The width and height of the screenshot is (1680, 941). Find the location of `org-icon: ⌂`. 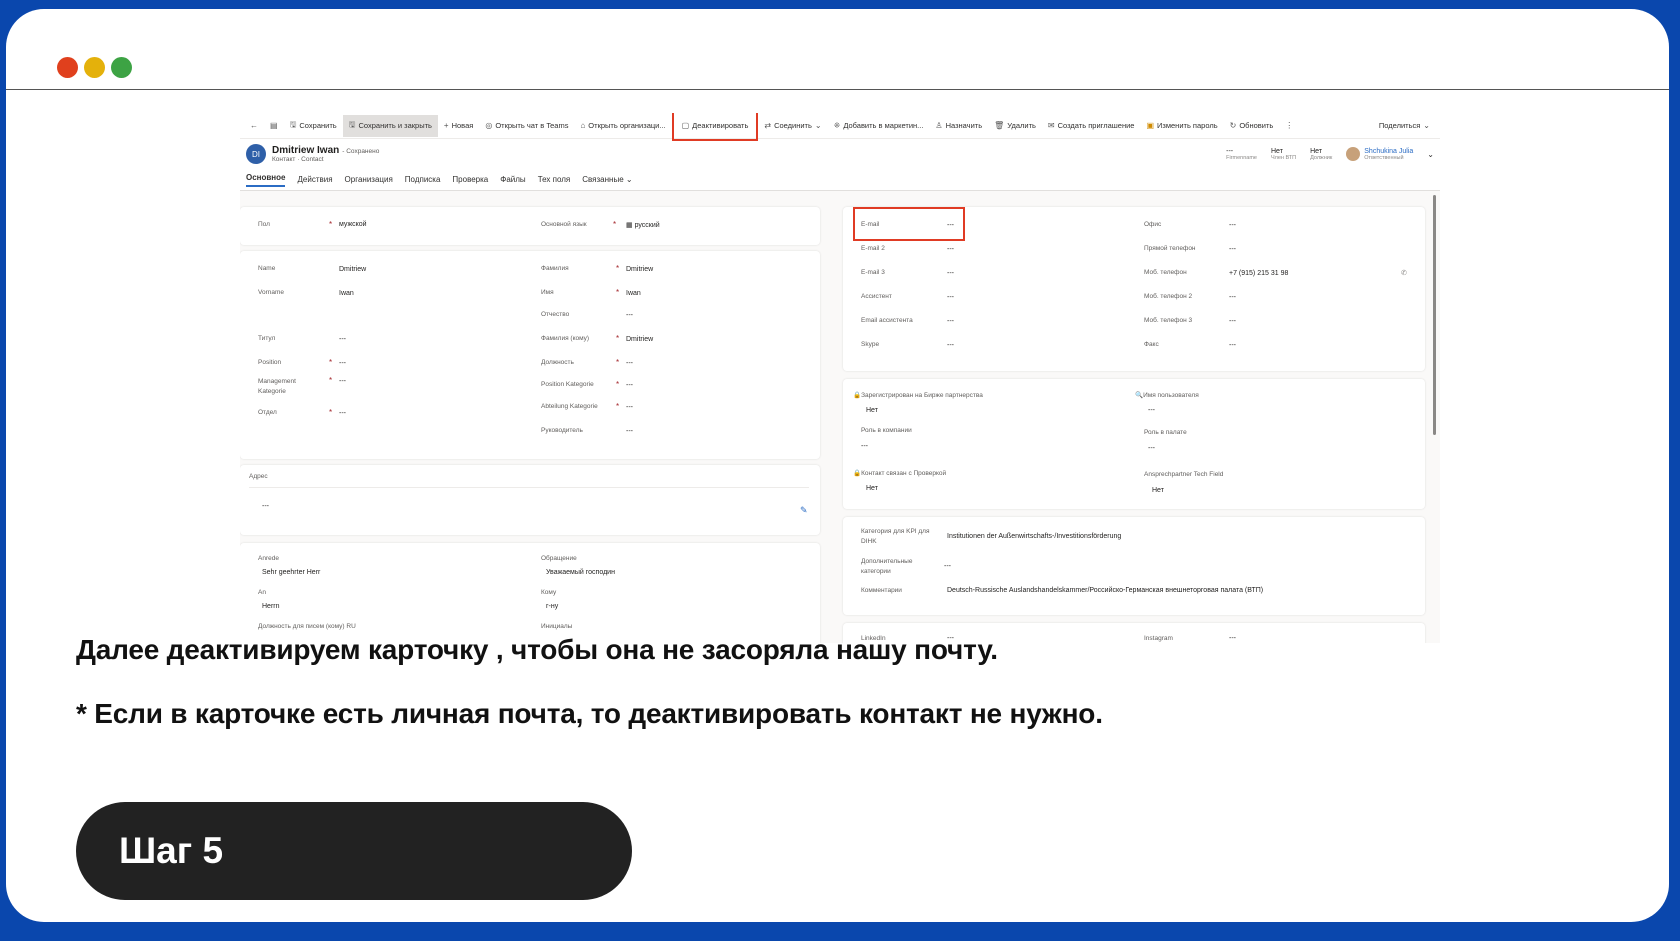

org-icon: ⌂ is located at coordinates (583, 125).